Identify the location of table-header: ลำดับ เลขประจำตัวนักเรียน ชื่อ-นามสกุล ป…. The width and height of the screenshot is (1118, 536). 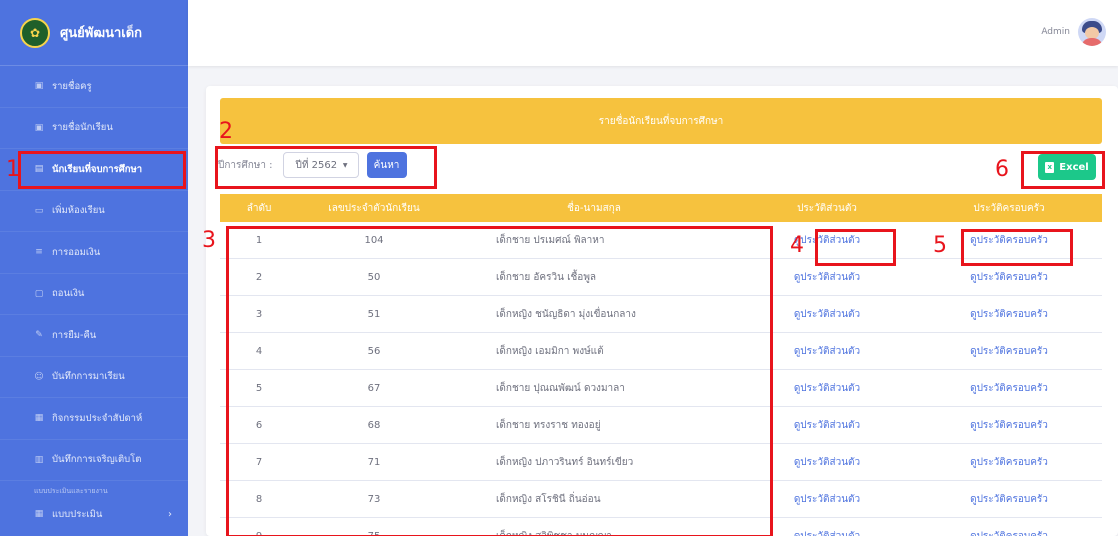
(661, 208).